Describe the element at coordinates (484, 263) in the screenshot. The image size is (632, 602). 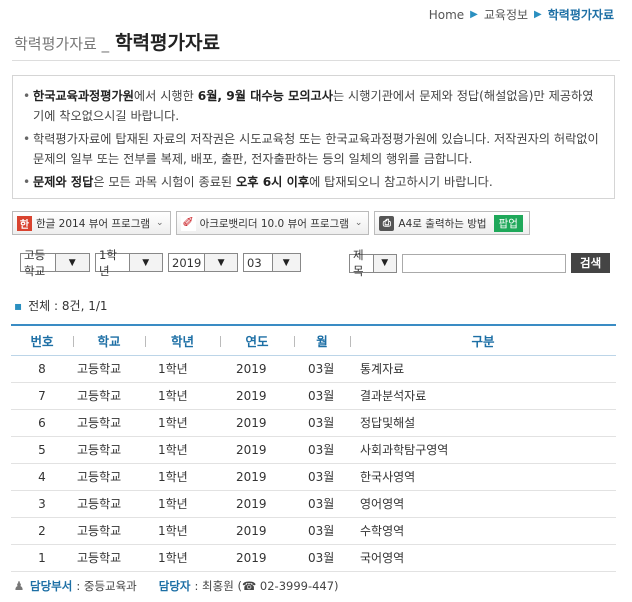
I see `search-input` at that location.